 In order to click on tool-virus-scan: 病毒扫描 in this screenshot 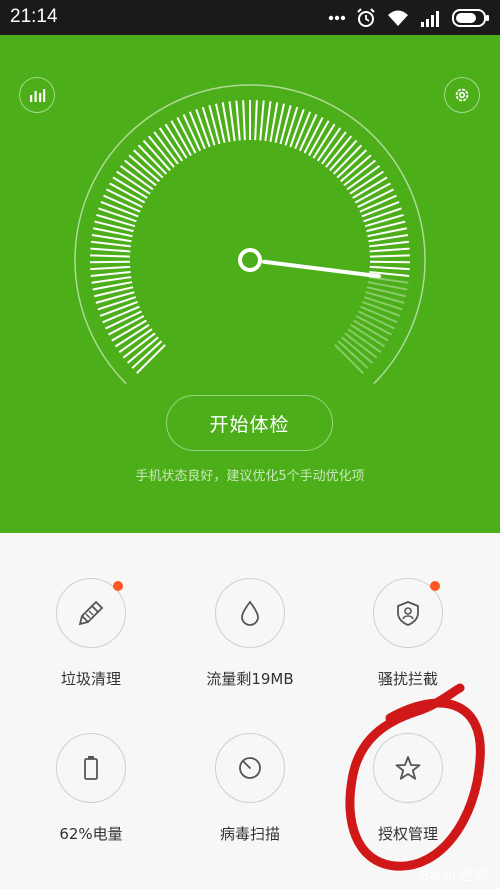, I will do `click(250, 788)`.